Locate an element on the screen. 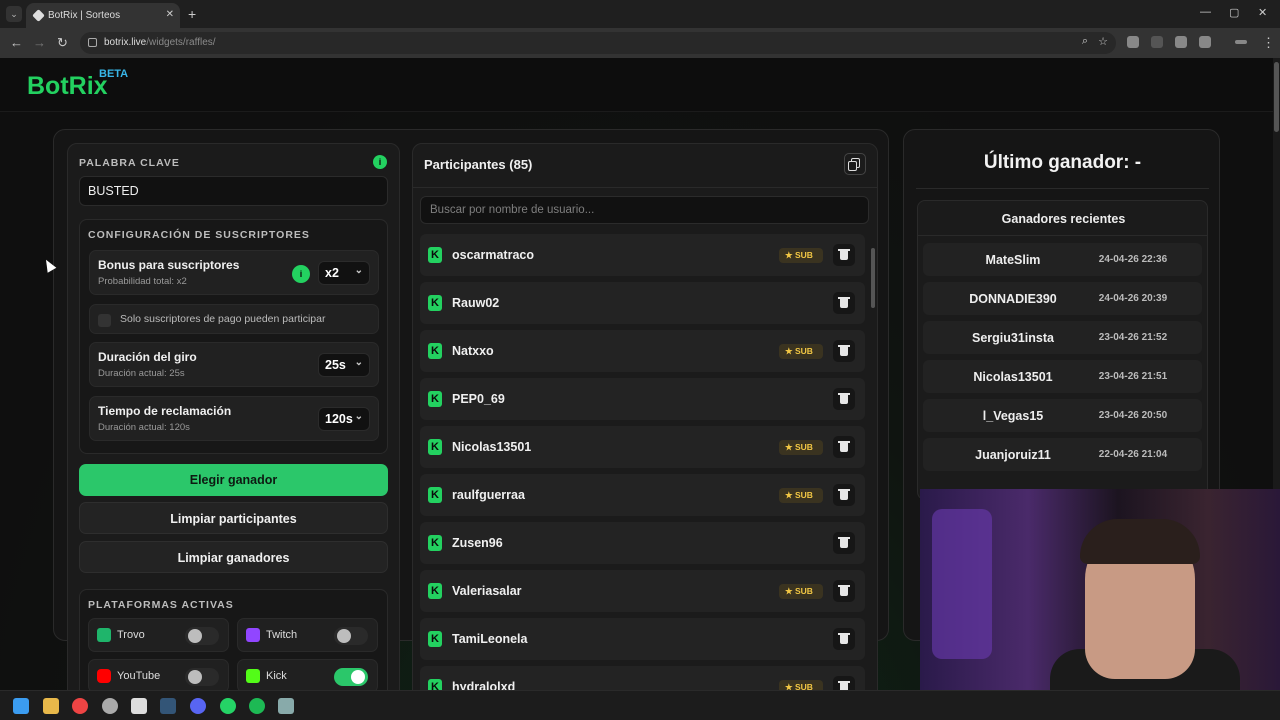 The width and height of the screenshot is (1280, 720). zoom-icon: ⌕ is located at coordinates (1085, 41).